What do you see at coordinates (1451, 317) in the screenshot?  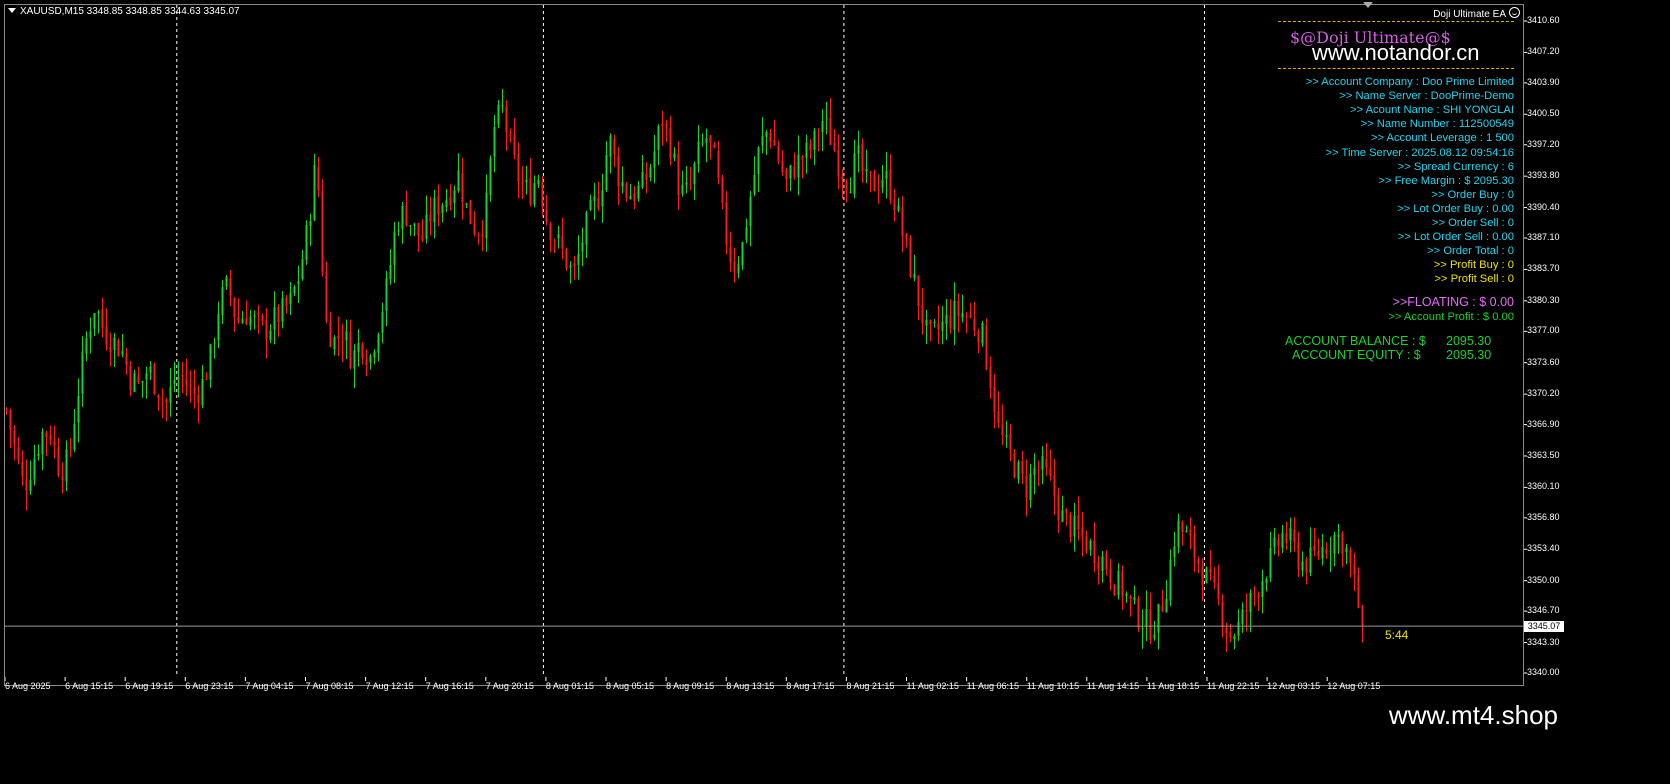 I see `account-profit-text: >> Account Profit : $ 0.00` at bounding box center [1451, 317].